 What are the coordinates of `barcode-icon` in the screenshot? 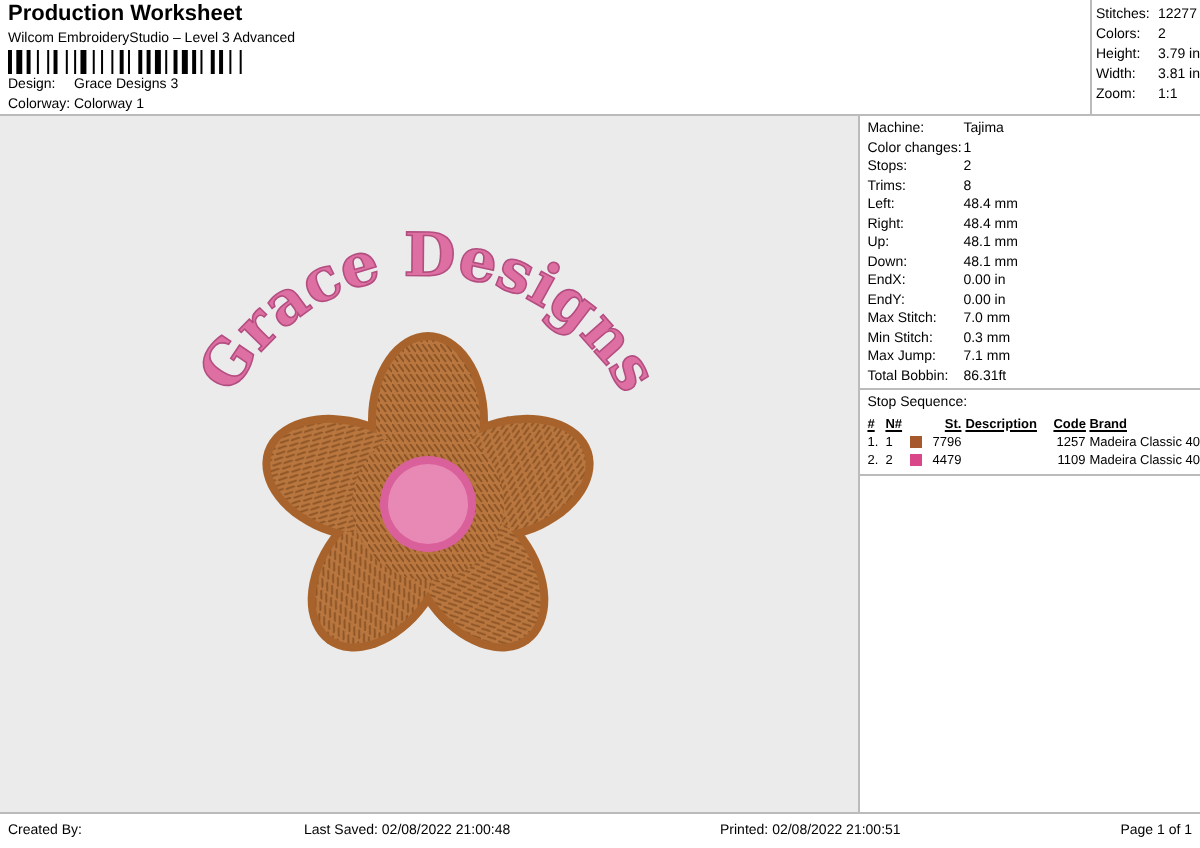 It's located at (128, 62).